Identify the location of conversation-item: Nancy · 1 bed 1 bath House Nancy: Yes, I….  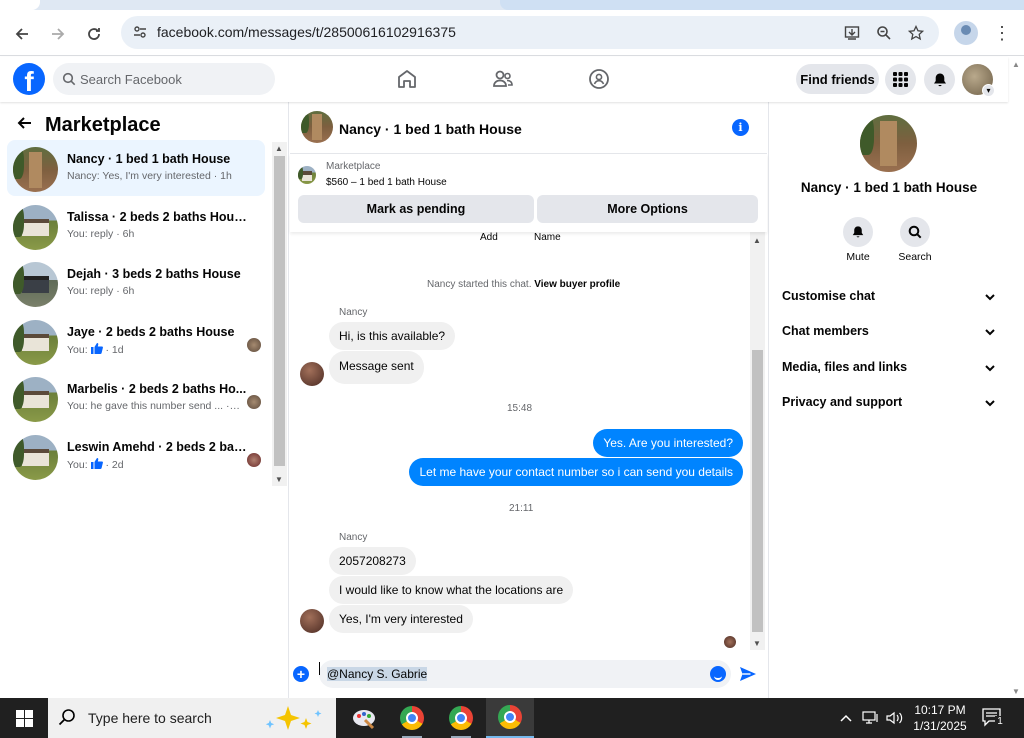
(136, 168).